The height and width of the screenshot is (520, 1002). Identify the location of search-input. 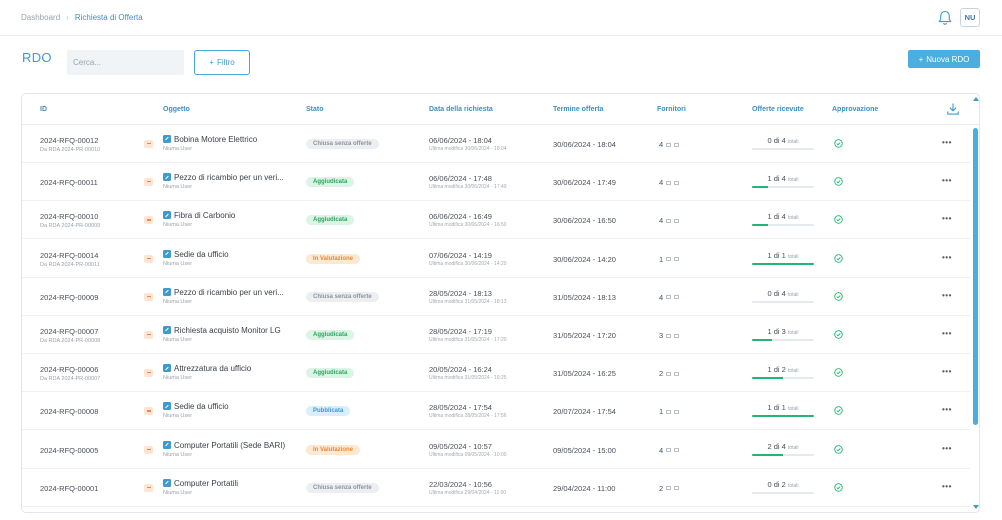
(125, 62).